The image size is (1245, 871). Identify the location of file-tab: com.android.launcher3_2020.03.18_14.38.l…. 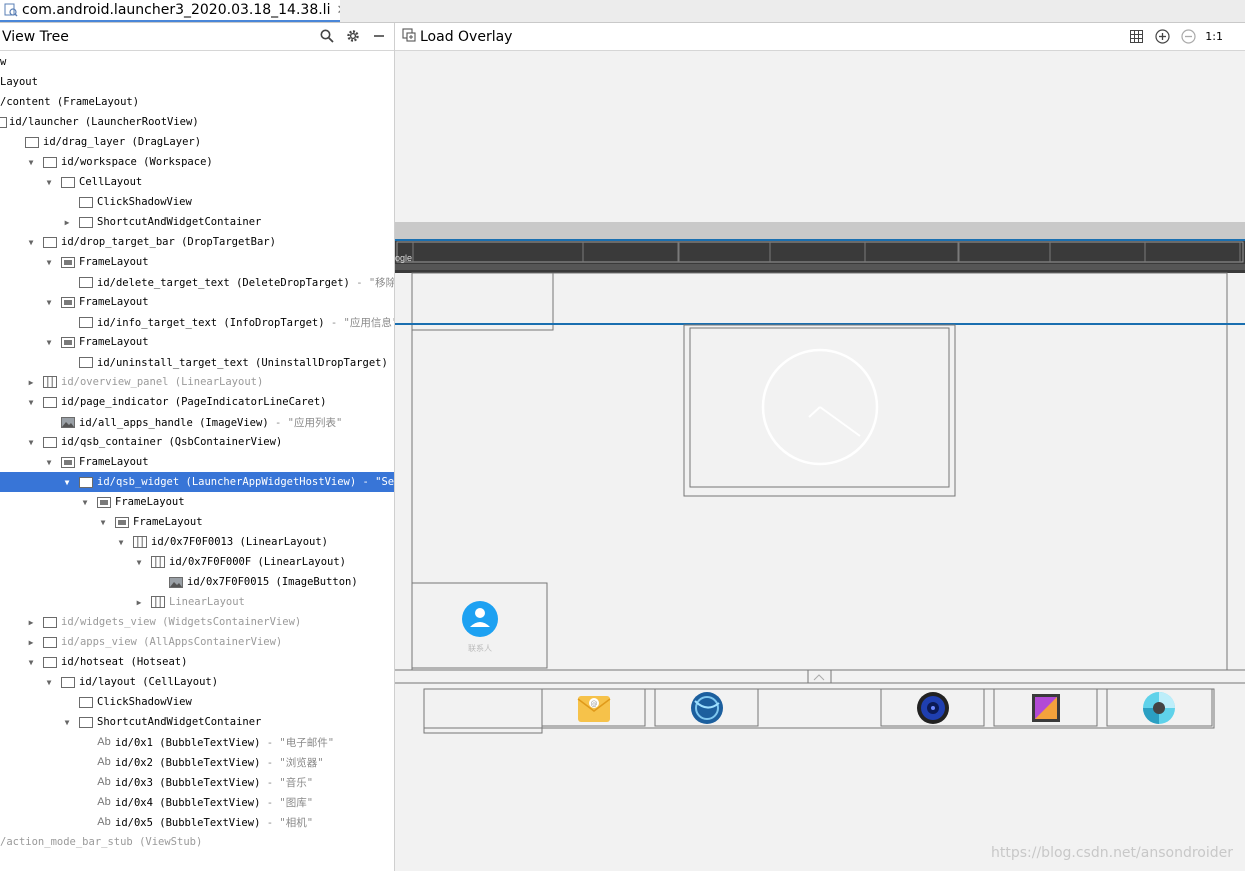
(170, 11).